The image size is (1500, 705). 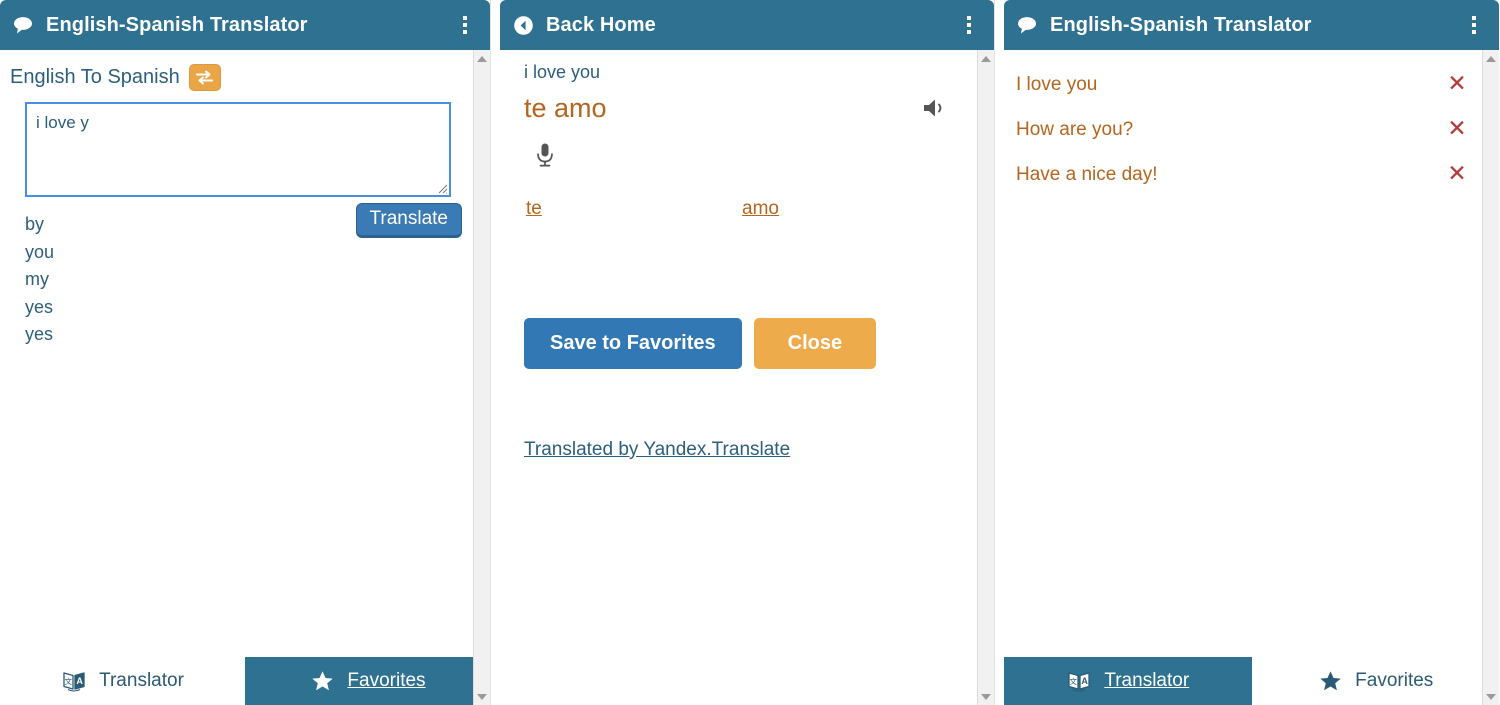 What do you see at coordinates (245, 217) in the screenshot?
I see `translate-action-row: Translate` at bounding box center [245, 217].